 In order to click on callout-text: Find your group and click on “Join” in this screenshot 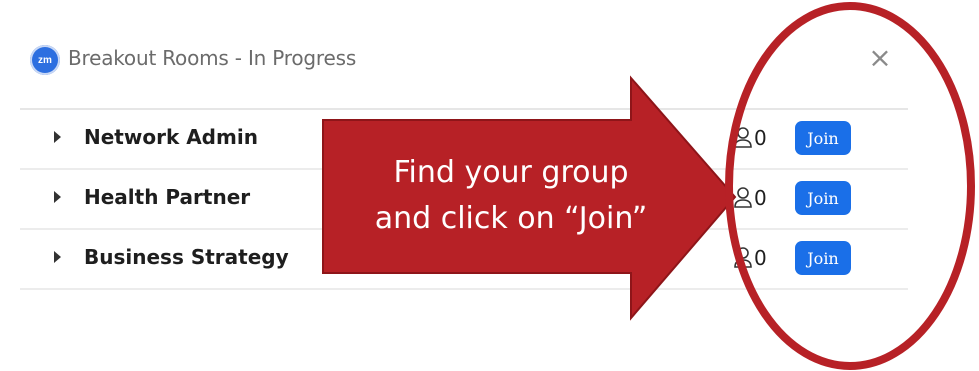, I will do `click(511, 196)`.